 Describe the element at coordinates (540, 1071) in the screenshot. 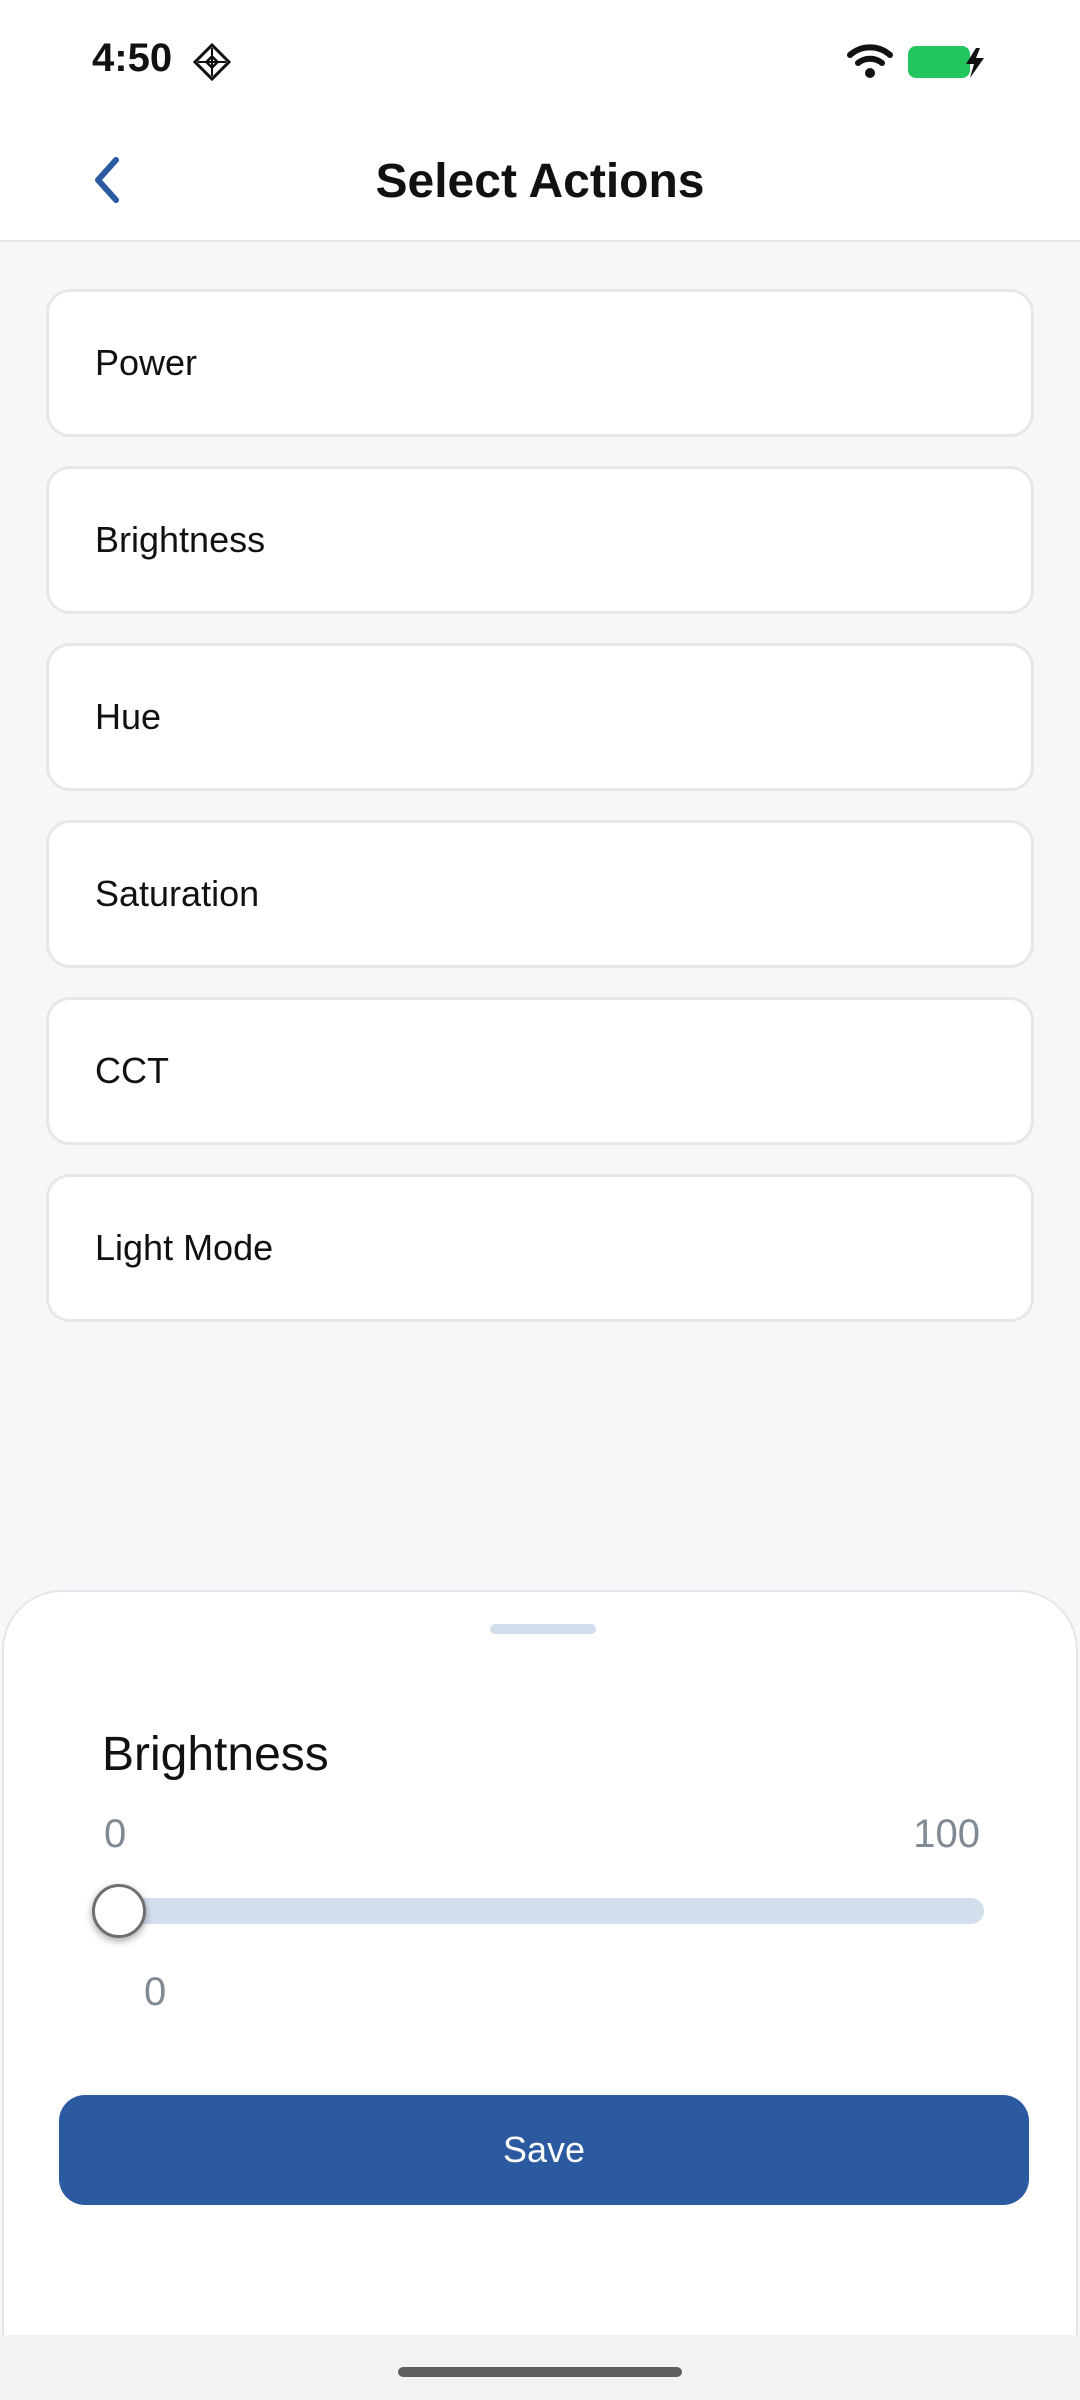

I see `action-item-cct: CCT` at that location.